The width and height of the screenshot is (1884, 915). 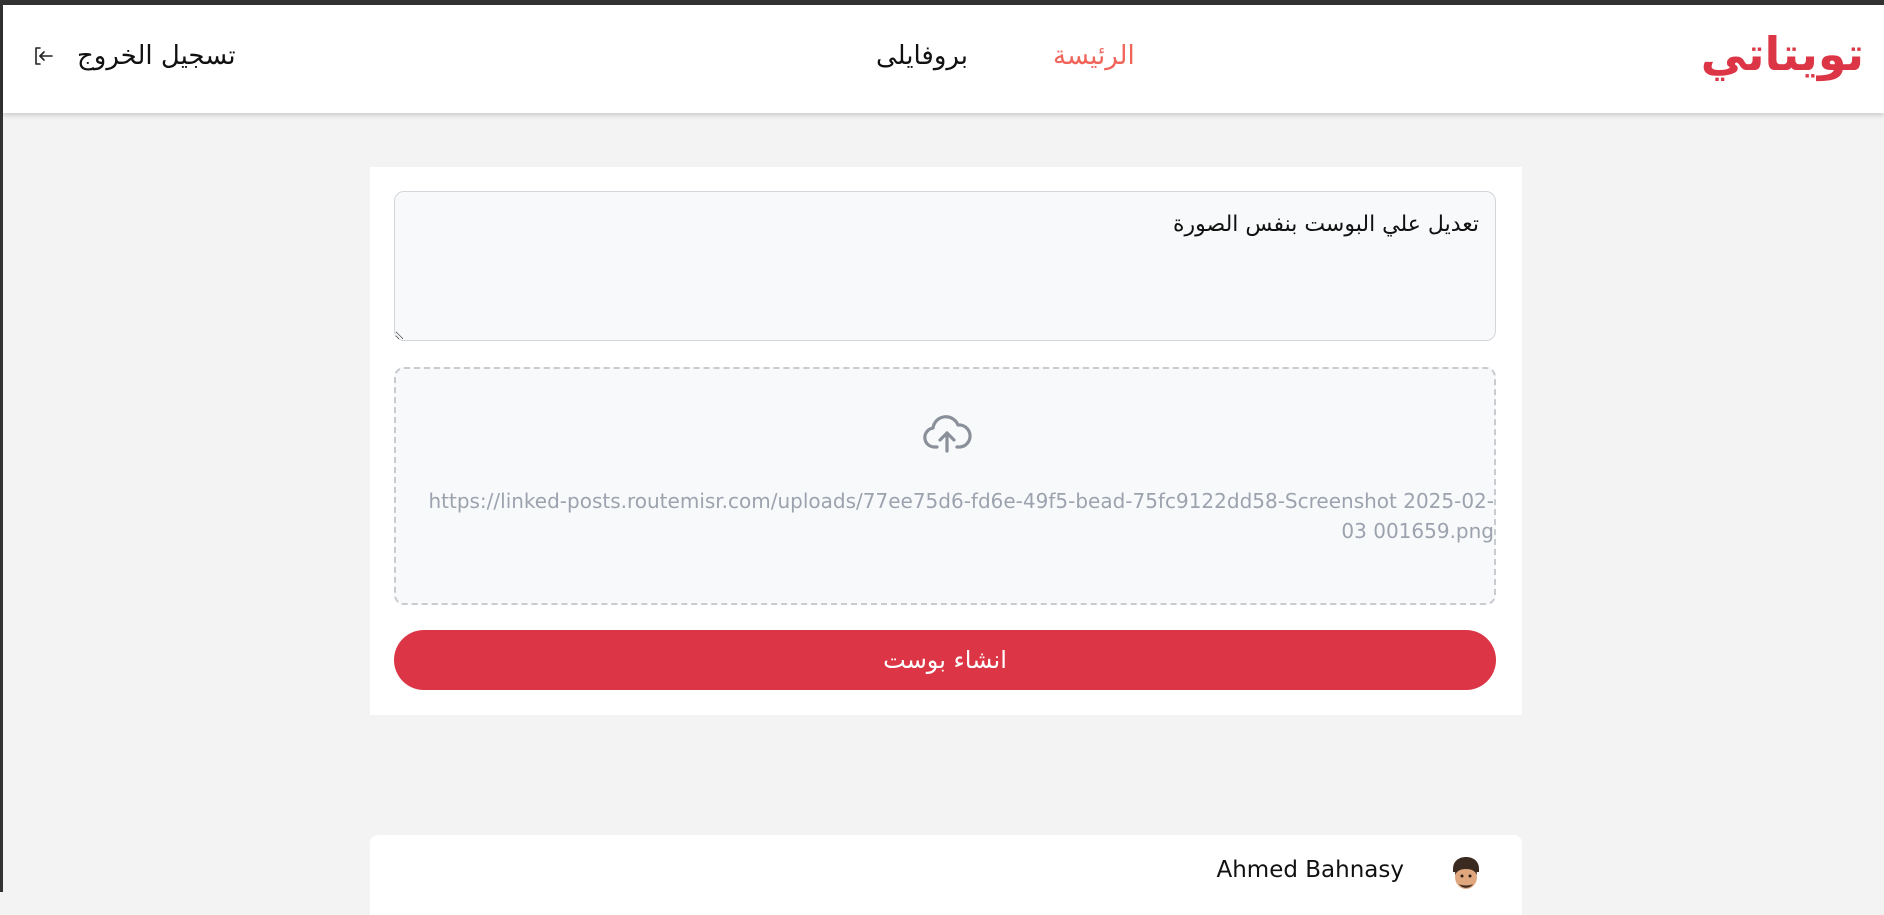 I want to click on navbar: تويتاتي الرئيسة بروفايلى تسجيل الخروج, so click(x=943, y=59).